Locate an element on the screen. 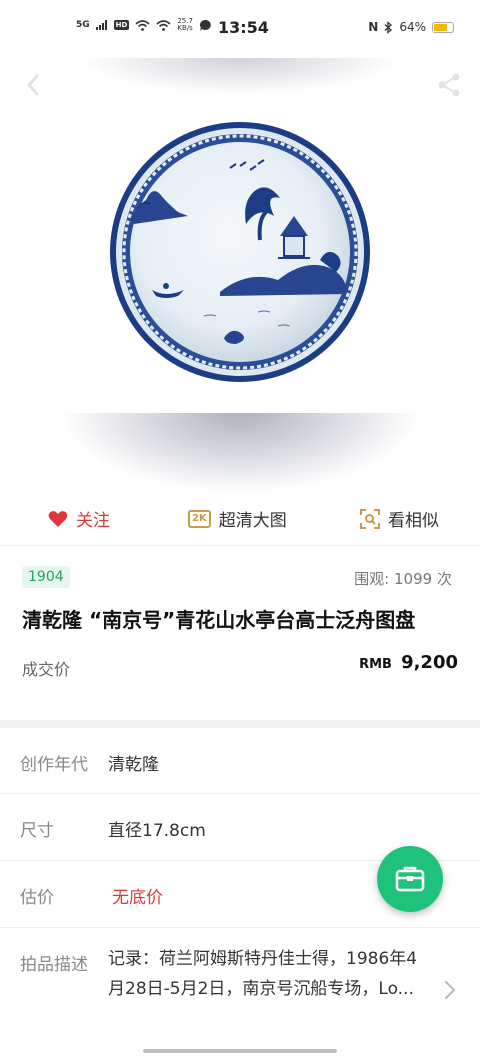  speed-unit: KB/s is located at coordinates (185, 28).